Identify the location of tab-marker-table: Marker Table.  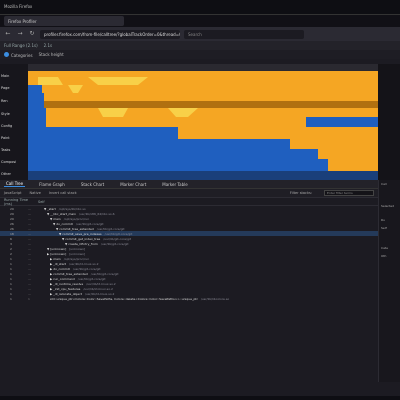
(174, 184).